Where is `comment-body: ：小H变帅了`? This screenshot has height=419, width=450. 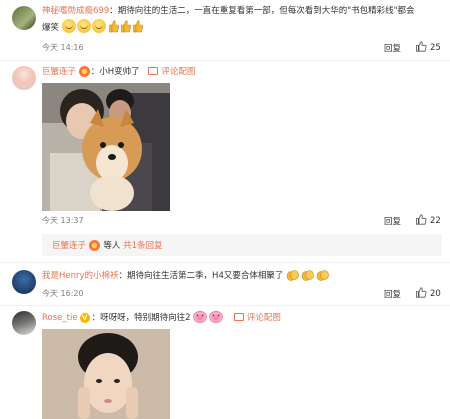 comment-body: ：小H变帅了 is located at coordinates (115, 72).